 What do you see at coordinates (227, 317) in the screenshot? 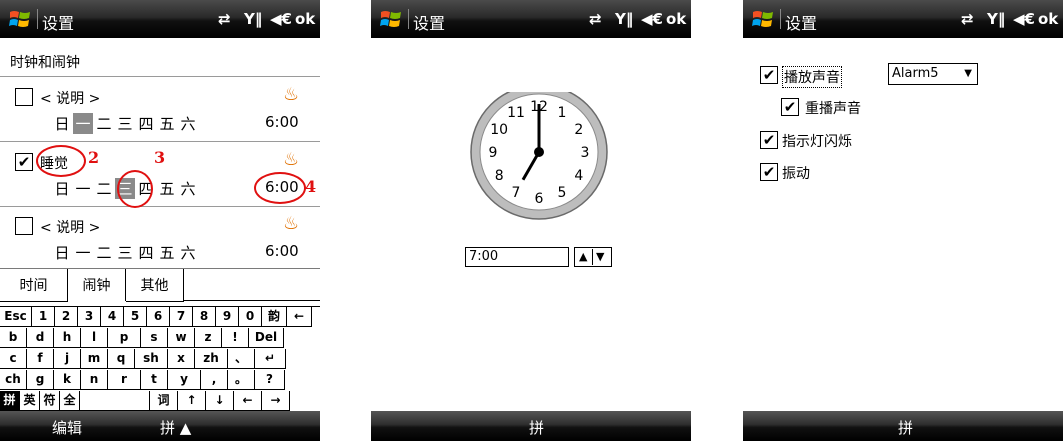
I see `keyboard-key: 9` at bounding box center [227, 317].